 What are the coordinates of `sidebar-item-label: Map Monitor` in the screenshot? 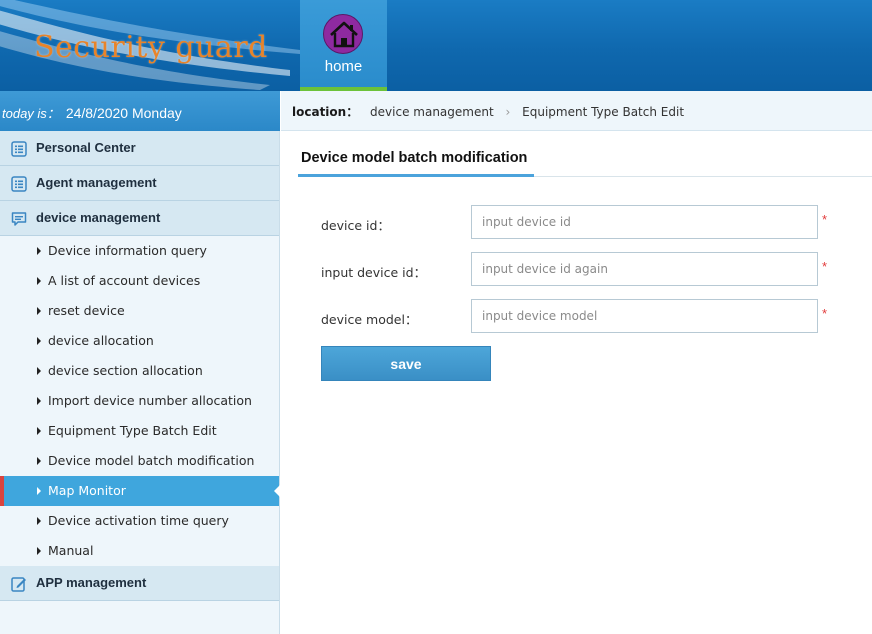 It's located at (87, 490).